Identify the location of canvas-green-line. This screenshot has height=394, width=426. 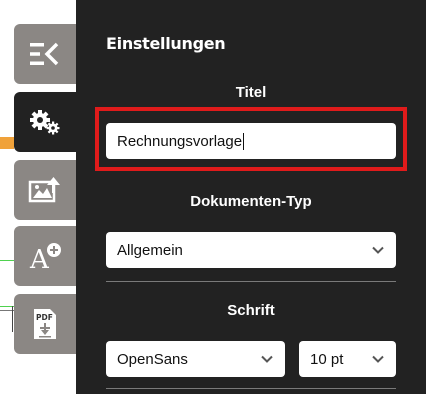
(7, 260).